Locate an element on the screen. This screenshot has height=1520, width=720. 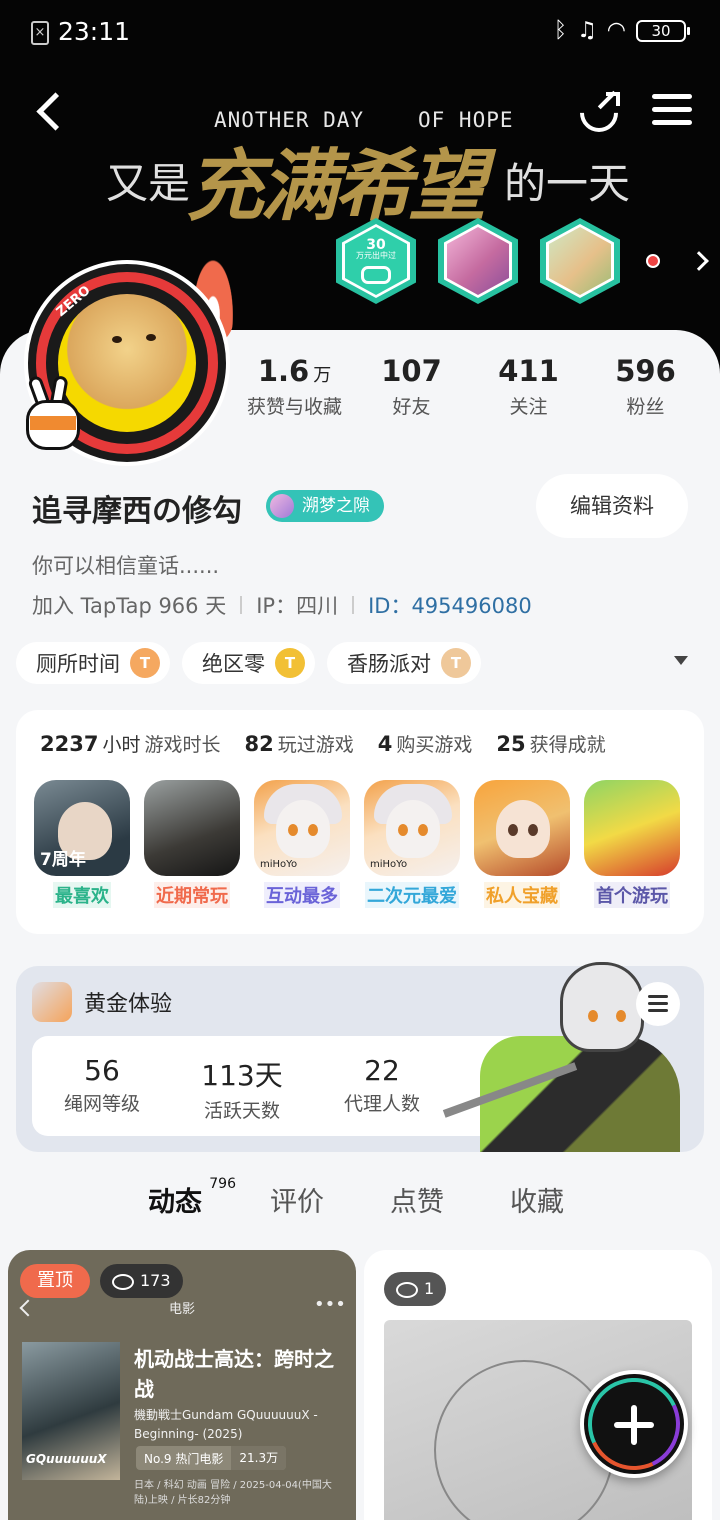
ip-location: IP：四川 is located at coordinates (297, 606).